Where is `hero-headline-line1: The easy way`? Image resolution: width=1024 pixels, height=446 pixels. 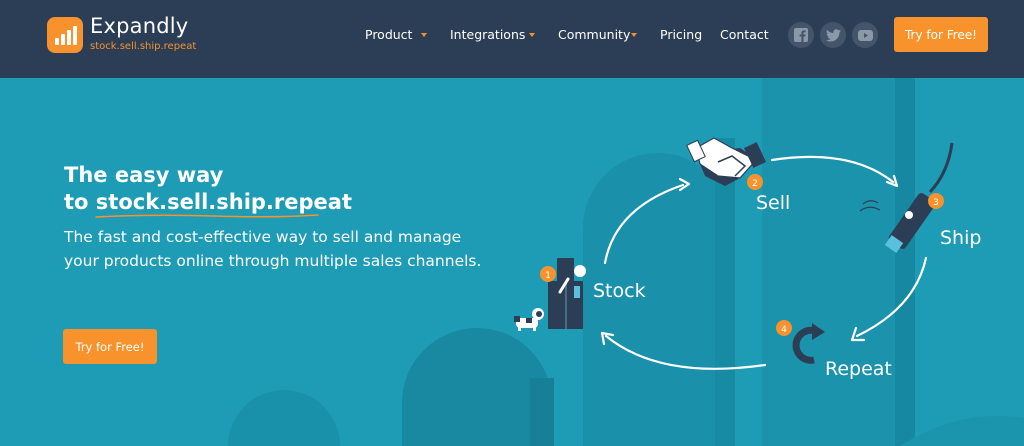 hero-headline-line1: The easy way is located at coordinates (144, 175).